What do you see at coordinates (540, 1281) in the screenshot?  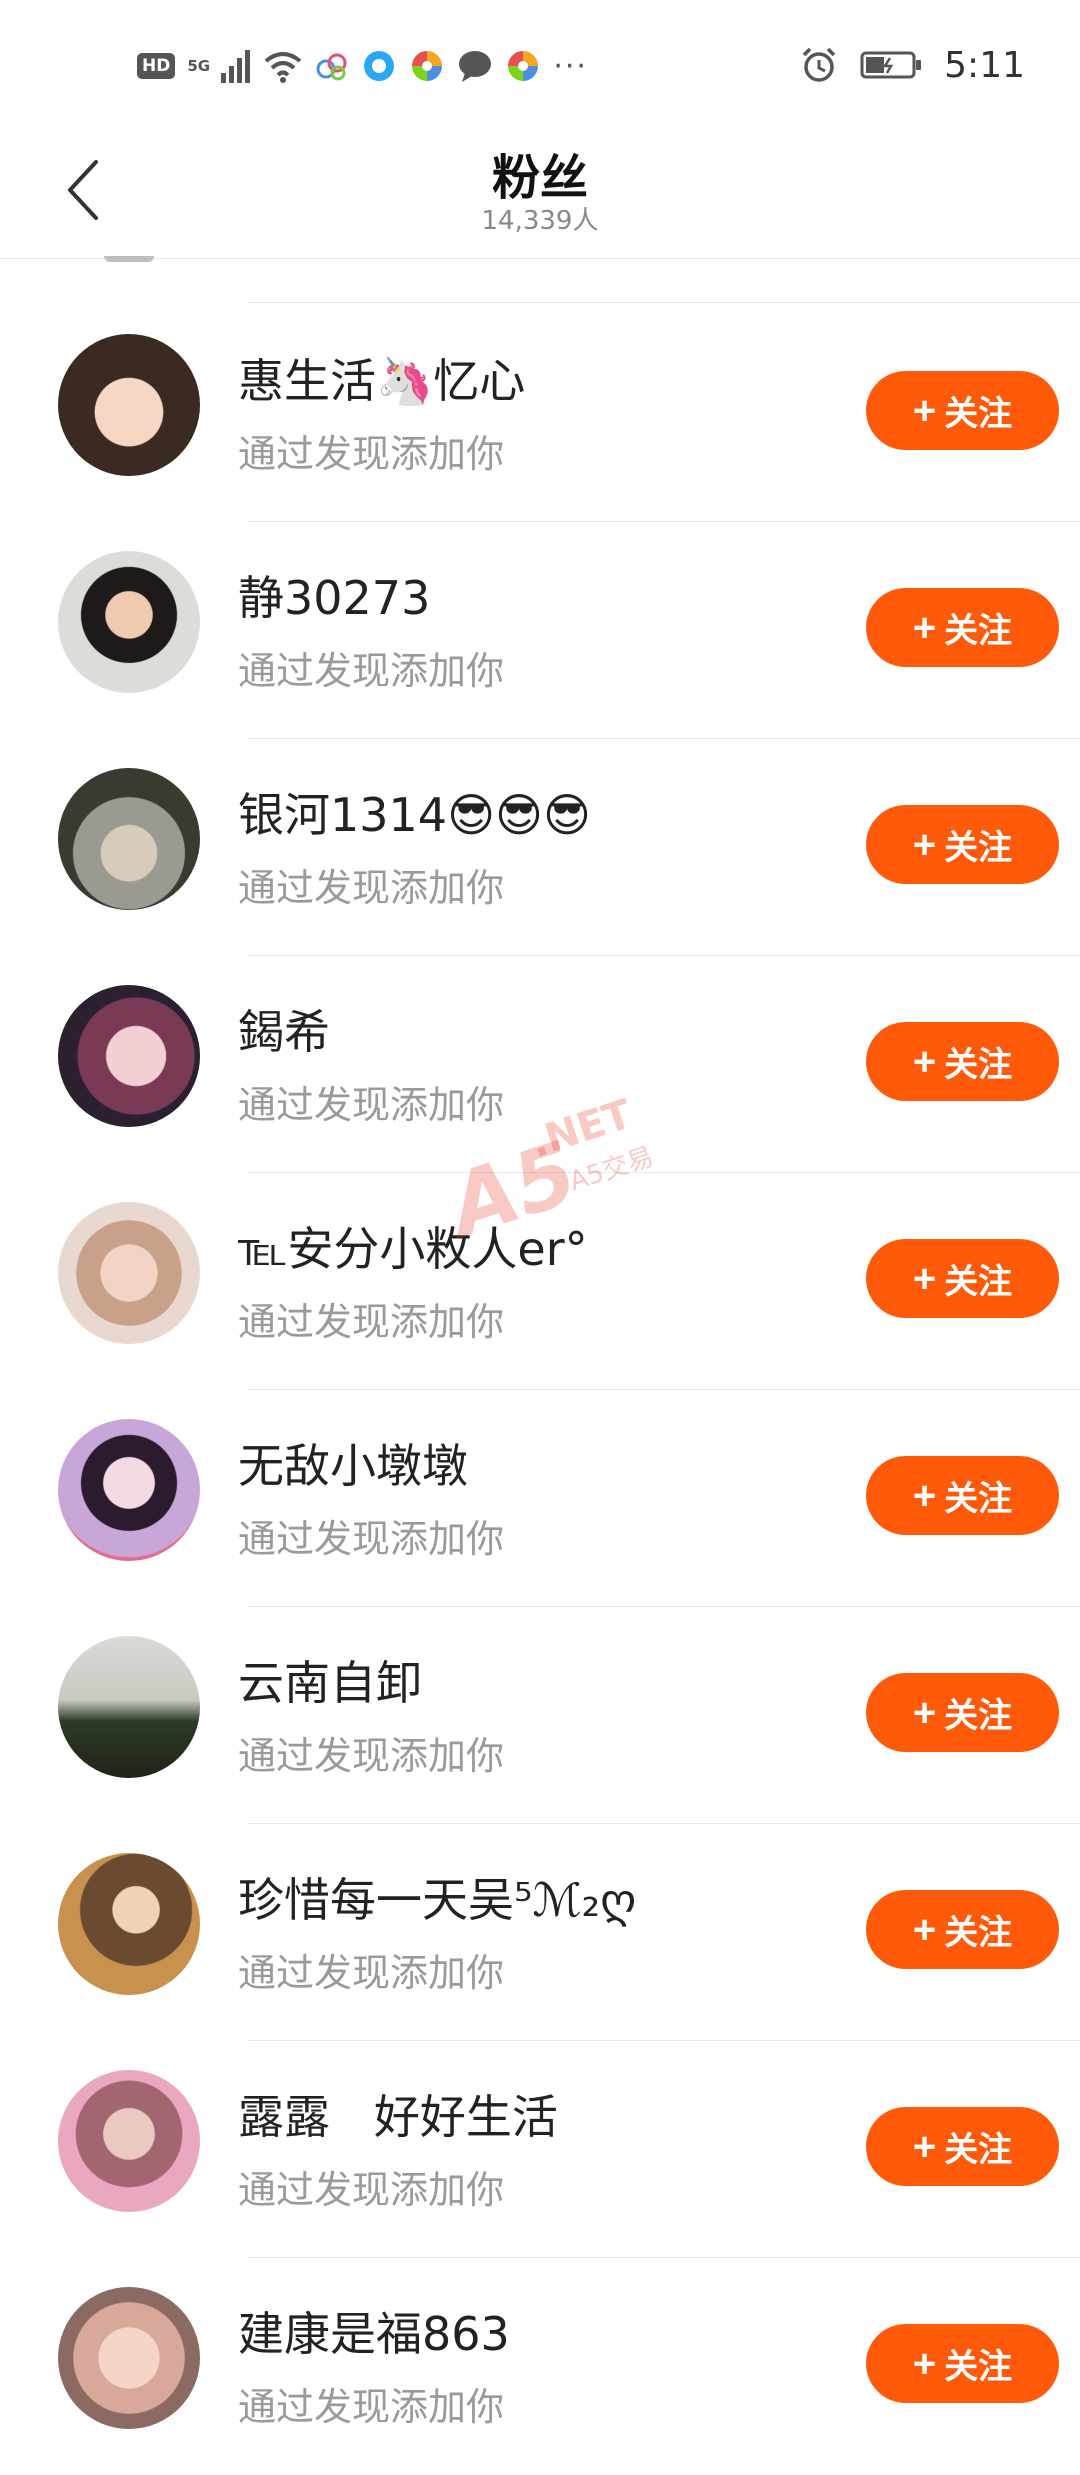 I see `list-item: ℡安分小敉人er° 通过发现添加你 + 关注` at bounding box center [540, 1281].